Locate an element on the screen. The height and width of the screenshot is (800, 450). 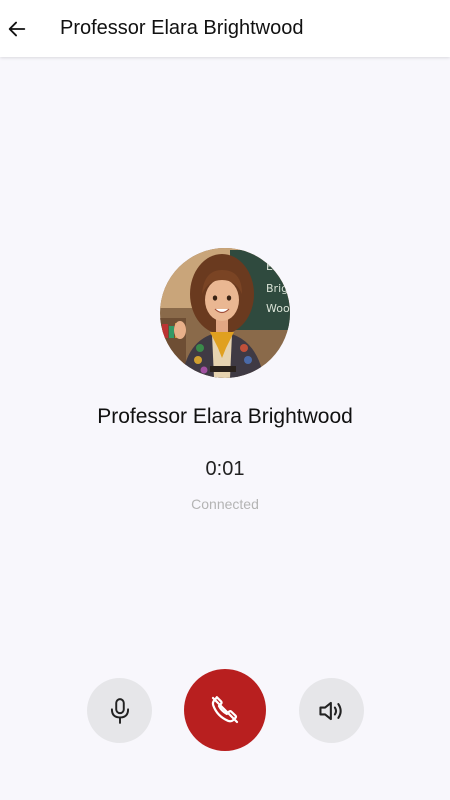
page-title: Professor Elara Brightwood is located at coordinates (182, 28).